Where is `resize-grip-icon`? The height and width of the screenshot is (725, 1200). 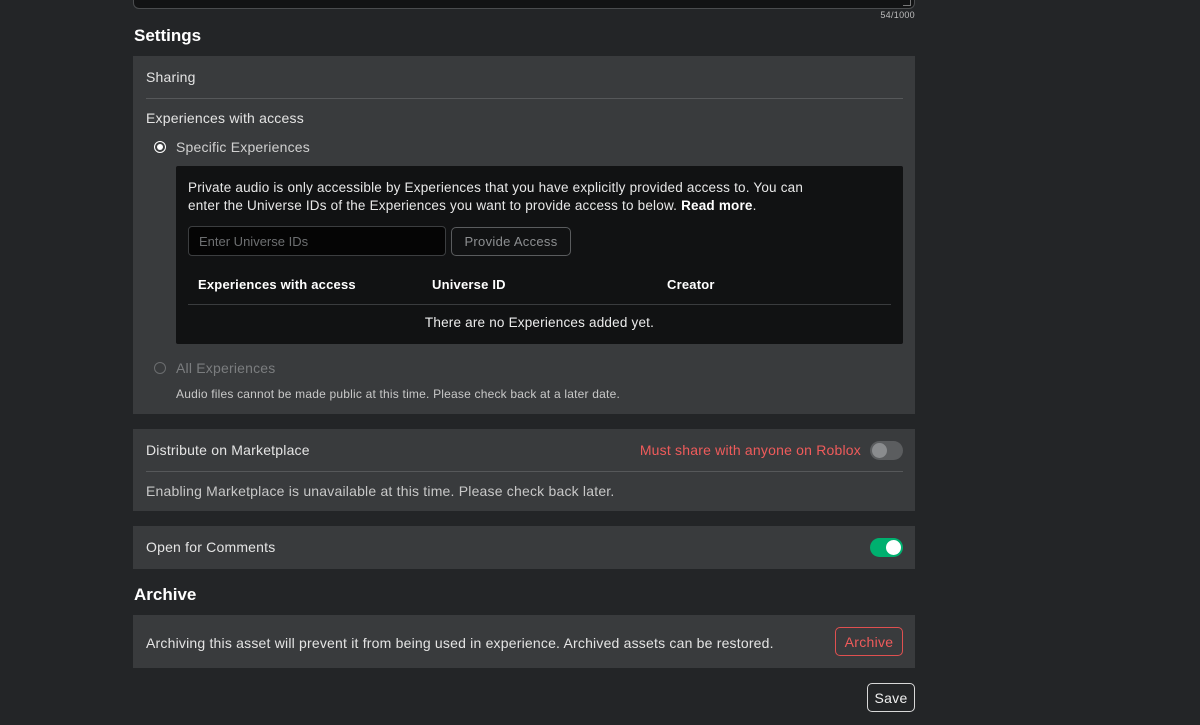
resize-grip-icon is located at coordinates (907, 3).